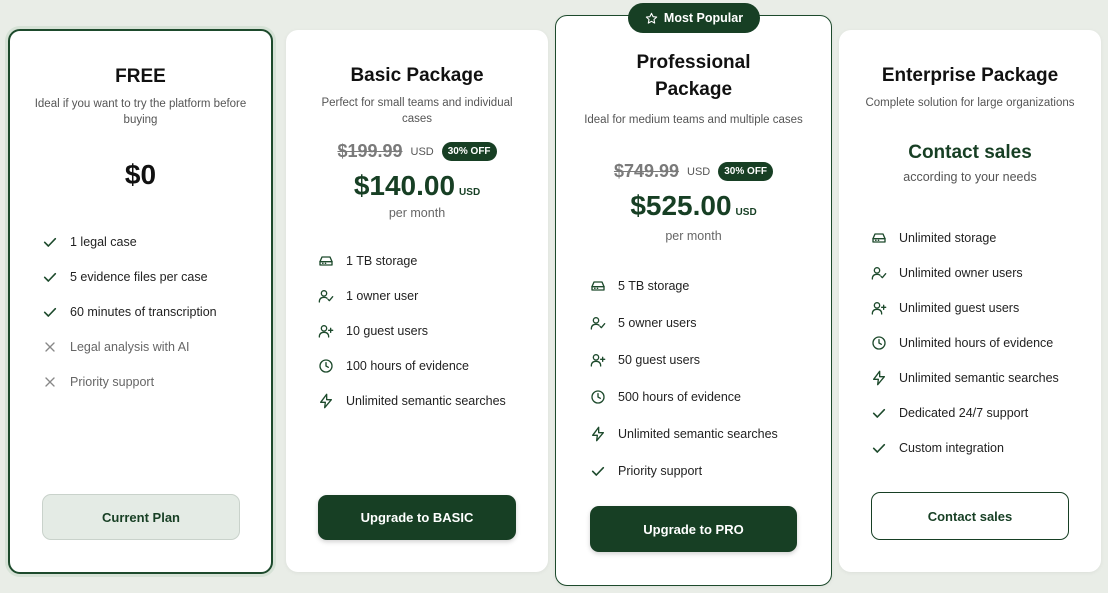  I want to click on feature-item: 500 hours of evidence, so click(684, 396).